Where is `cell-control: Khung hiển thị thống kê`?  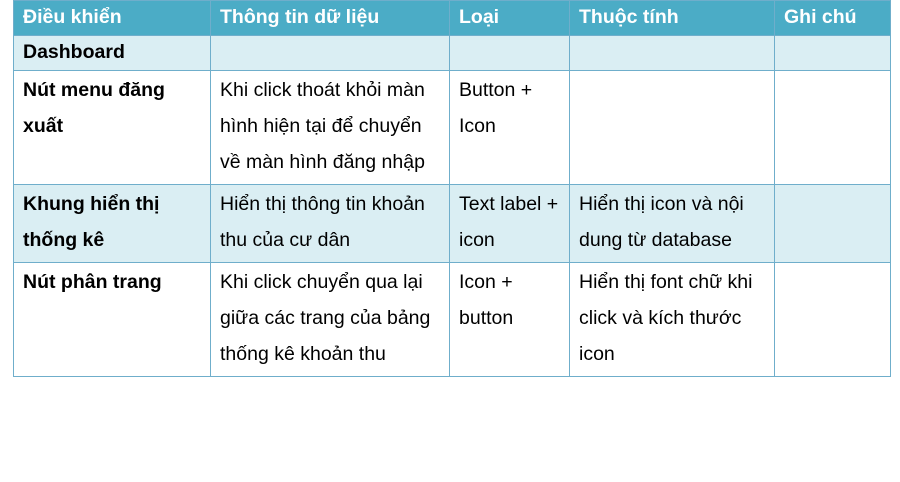
cell-control: Khung hiển thị thống kê is located at coordinates (112, 223).